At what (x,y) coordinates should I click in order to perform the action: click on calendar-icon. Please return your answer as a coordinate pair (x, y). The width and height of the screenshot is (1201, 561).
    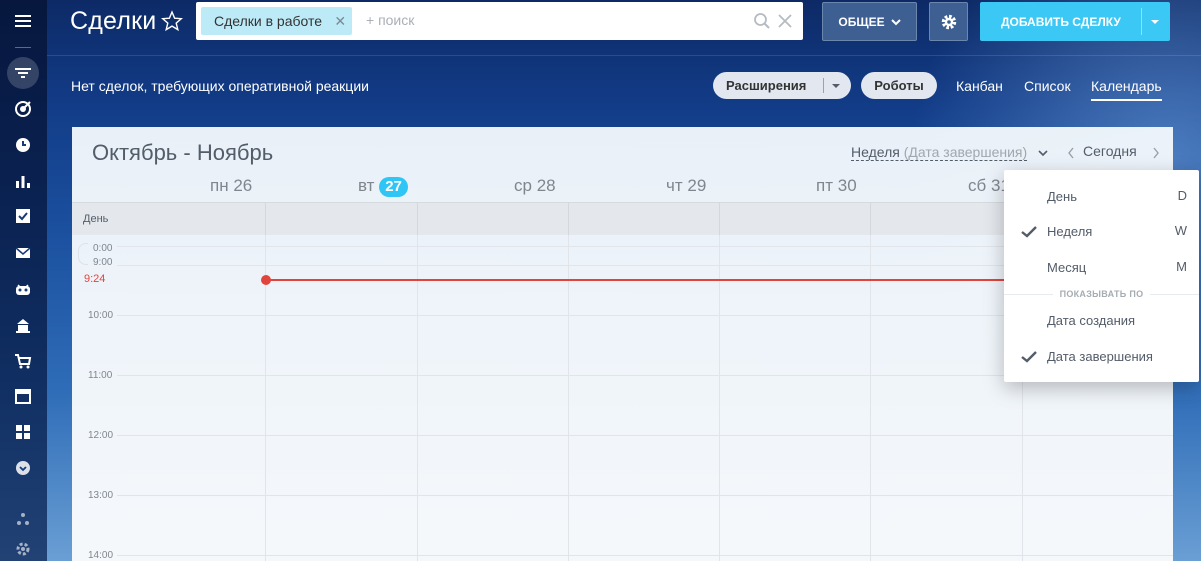
    Looking at the image, I should click on (23, 396).